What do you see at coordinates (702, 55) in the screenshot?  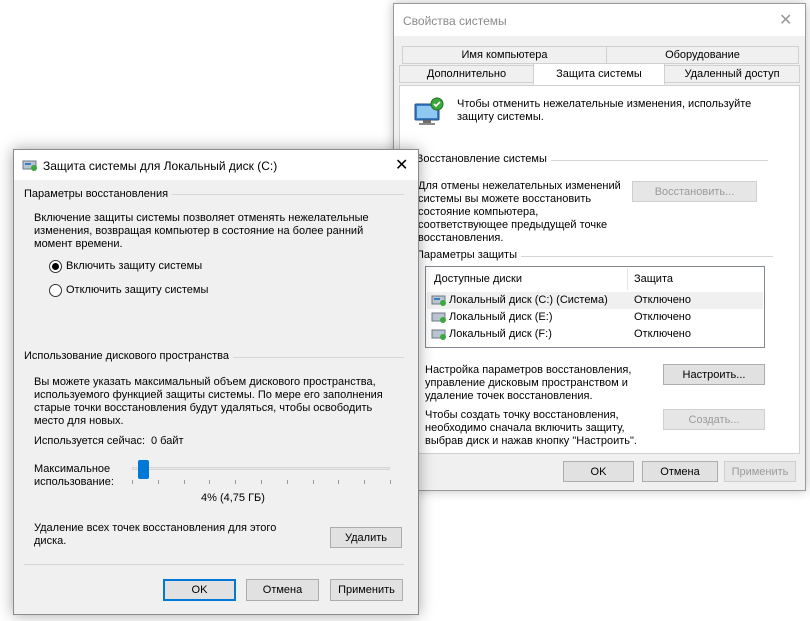 I see `tab-hardware: Оборудование` at bounding box center [702, 55].